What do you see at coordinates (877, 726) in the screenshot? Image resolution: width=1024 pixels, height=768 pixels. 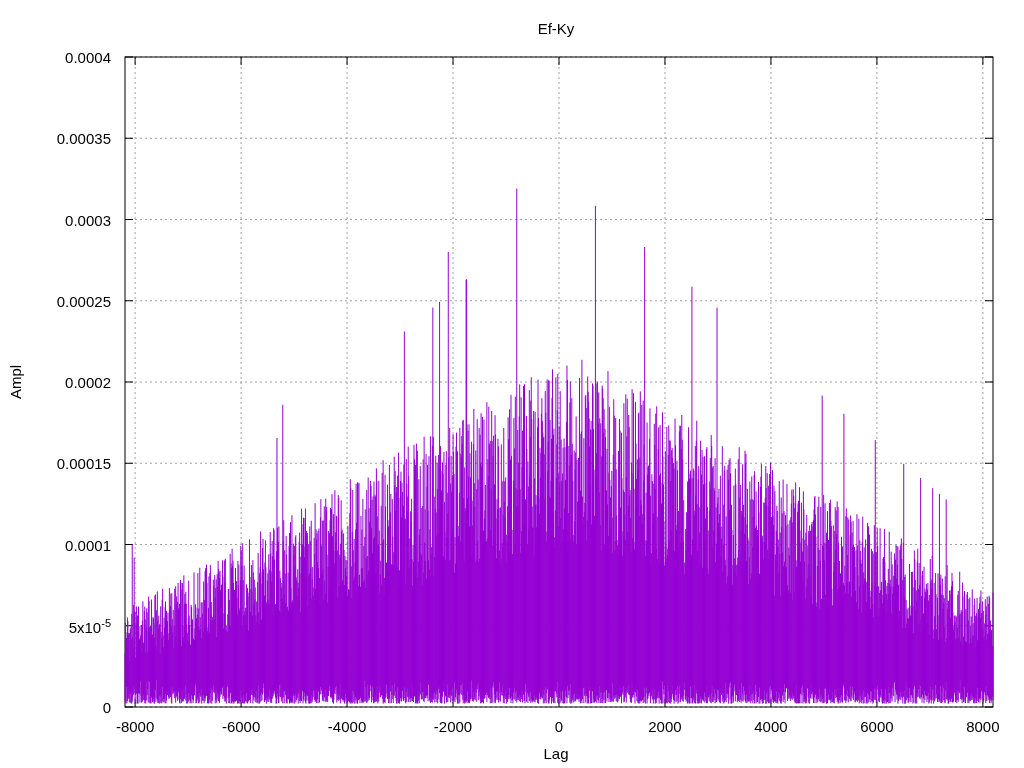 I see `x-tick-label: 6000` at bounding box center [877, 726].